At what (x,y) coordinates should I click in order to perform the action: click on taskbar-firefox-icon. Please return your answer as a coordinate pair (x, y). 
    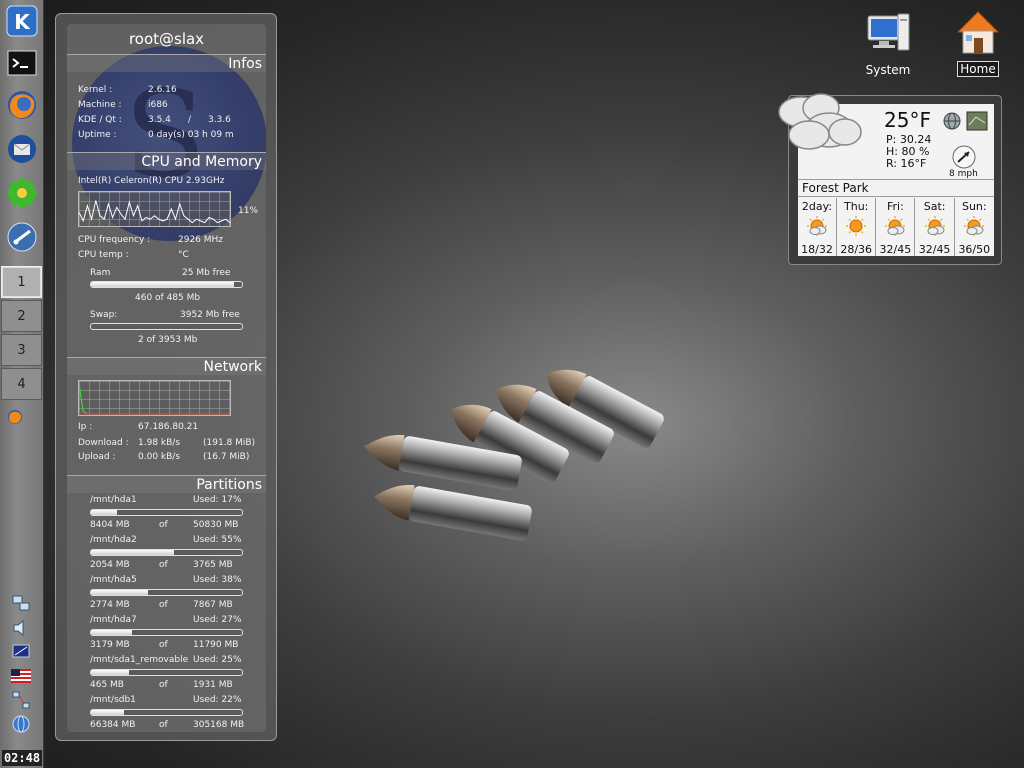
    Looking at the image, I should click on (15, 417).